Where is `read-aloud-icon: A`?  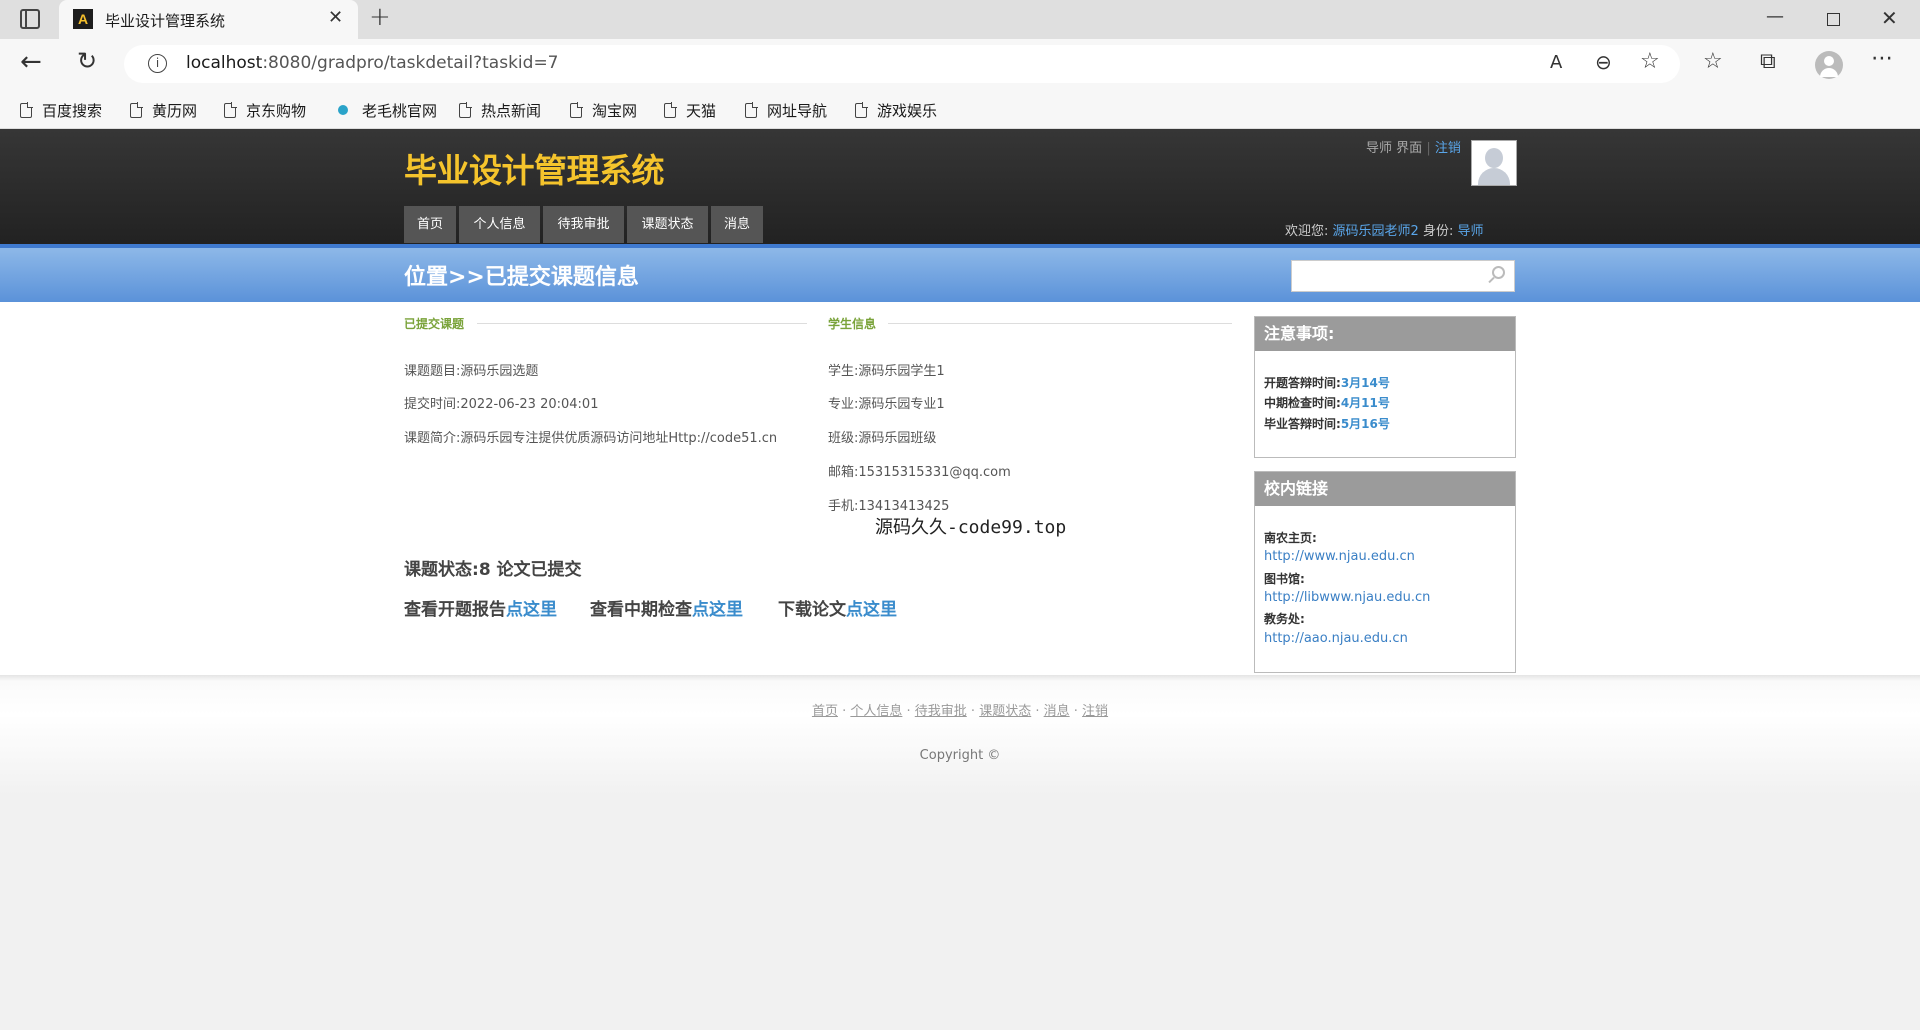
read-aloud-icon: A is located at coordinates (1556, 62).